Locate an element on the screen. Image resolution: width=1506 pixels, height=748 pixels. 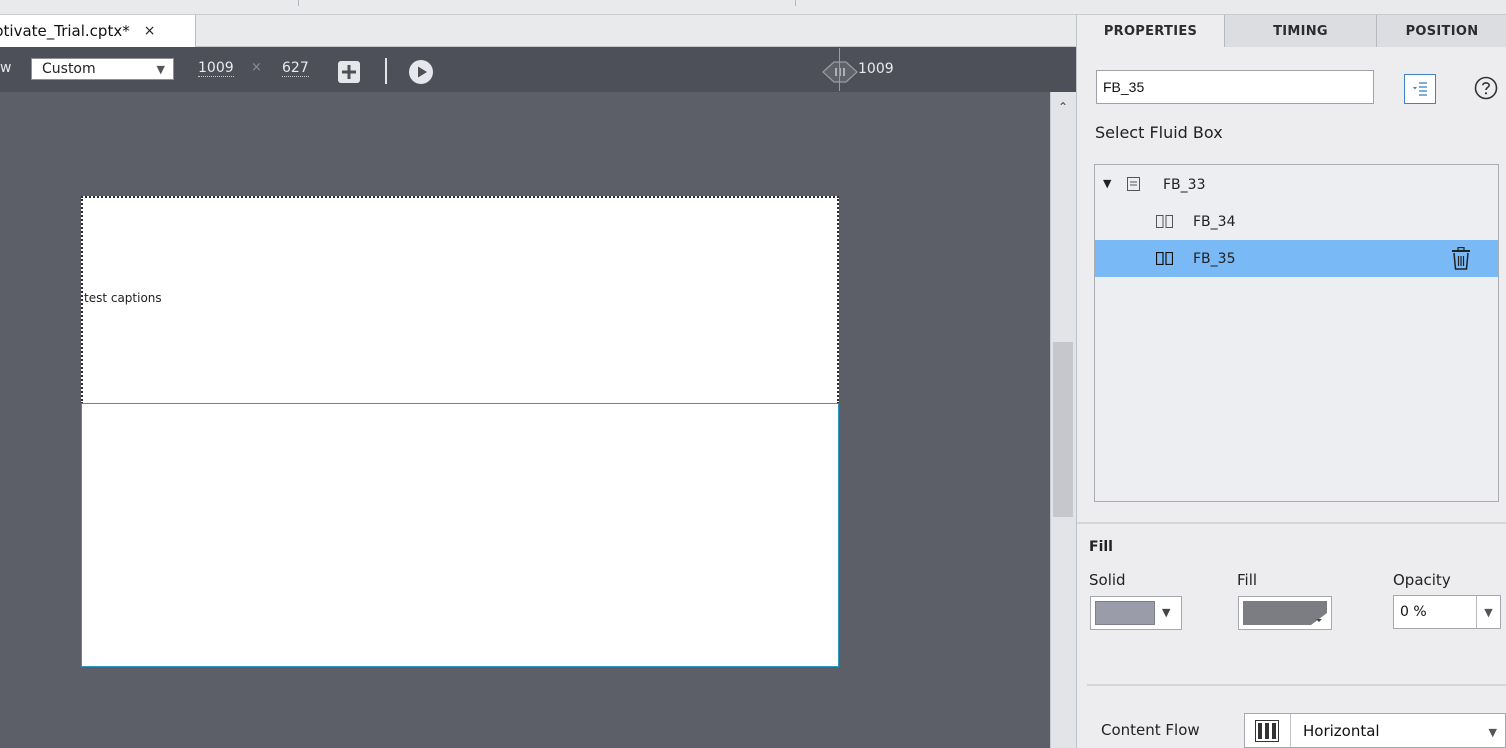
content-flow-label: Content Flow is located at coordinates (1150, 730).